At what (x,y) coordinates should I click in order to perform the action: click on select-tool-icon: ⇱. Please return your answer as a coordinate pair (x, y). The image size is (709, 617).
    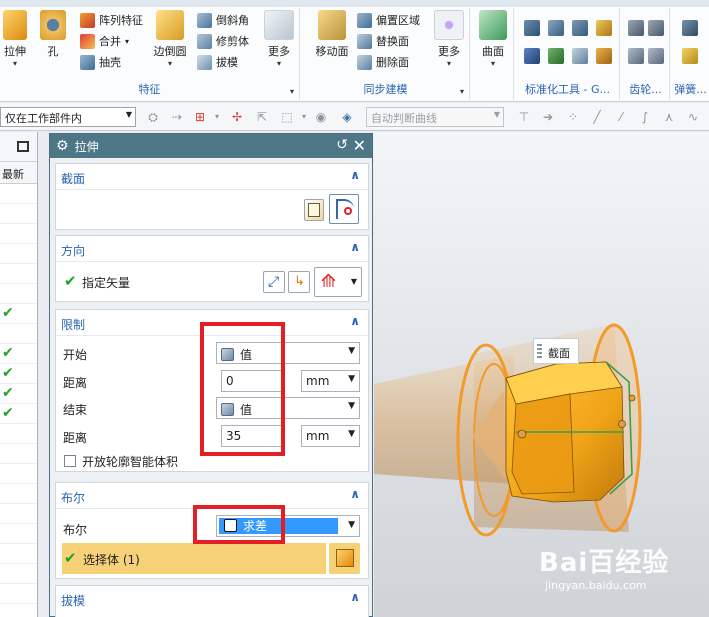
    Looking at the image, I should click on (262, 117).